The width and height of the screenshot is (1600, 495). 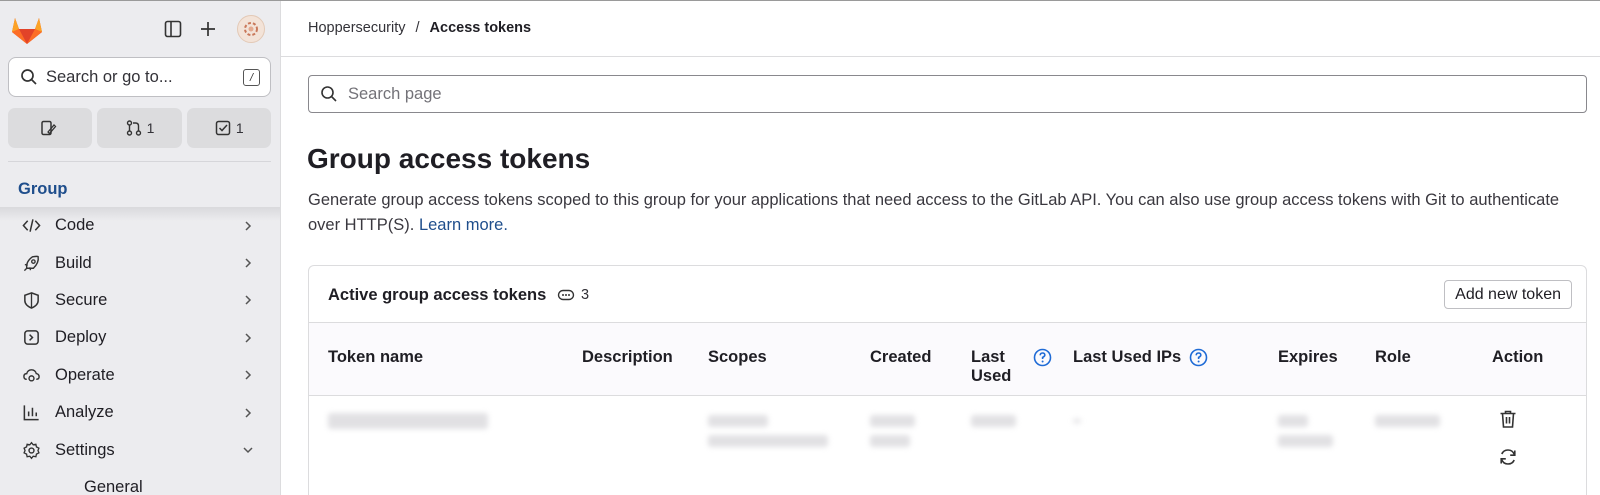 I want to click on token-count-badge: 3, so click(x=573, y=295).